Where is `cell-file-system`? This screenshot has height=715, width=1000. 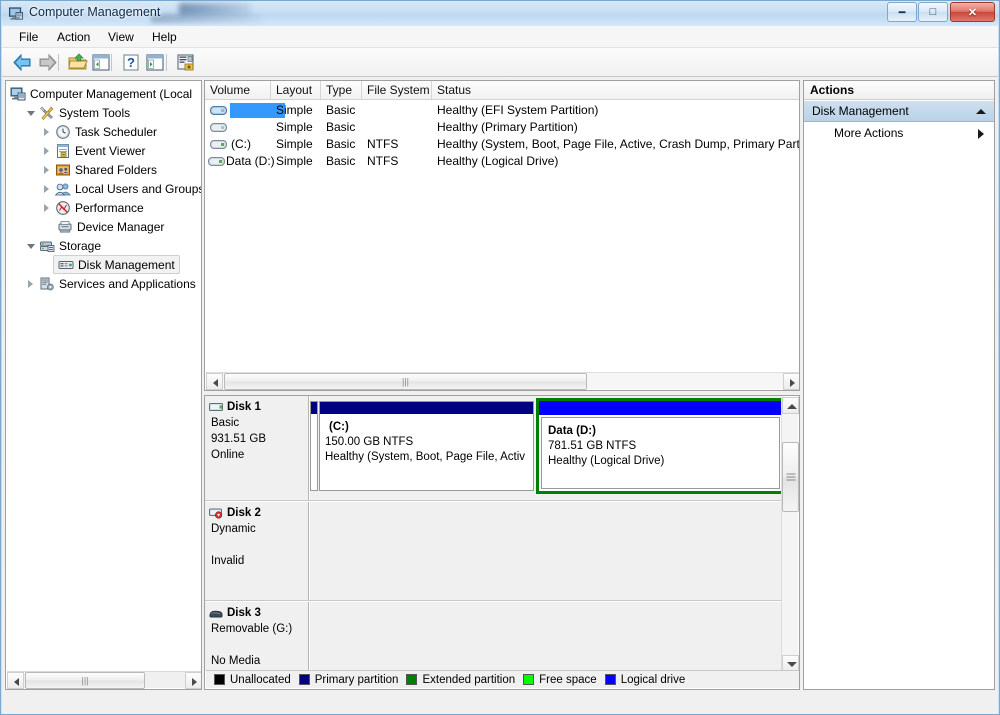 cell-file-system is located at coordinates (397, 110).